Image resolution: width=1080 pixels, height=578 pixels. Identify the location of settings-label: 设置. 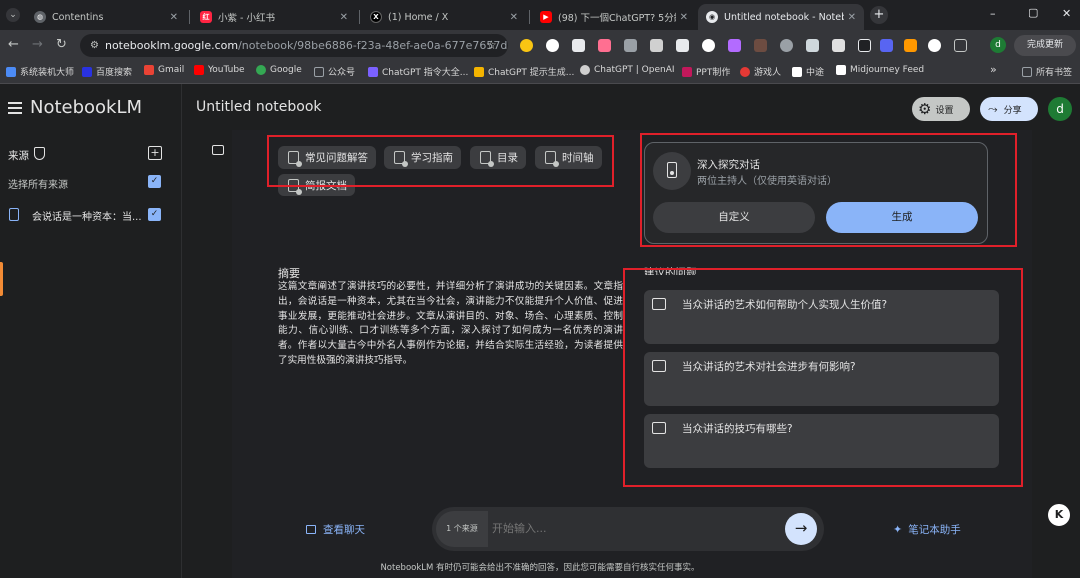
(944, 110).